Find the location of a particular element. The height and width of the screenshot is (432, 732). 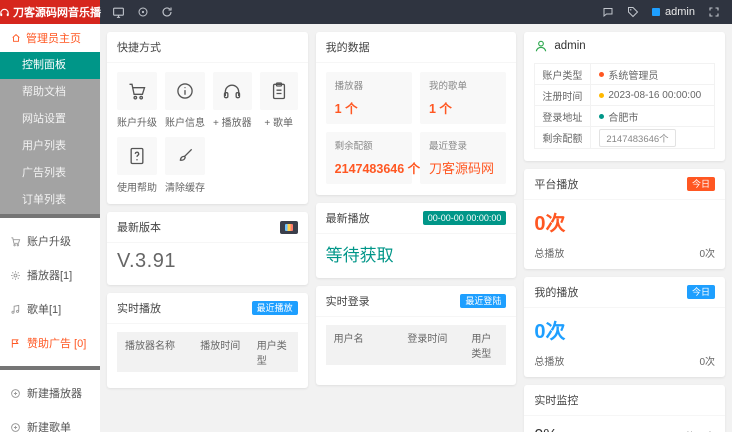

app-logo: 刀客源码网音乐播 is located at coordinates (50, 12).